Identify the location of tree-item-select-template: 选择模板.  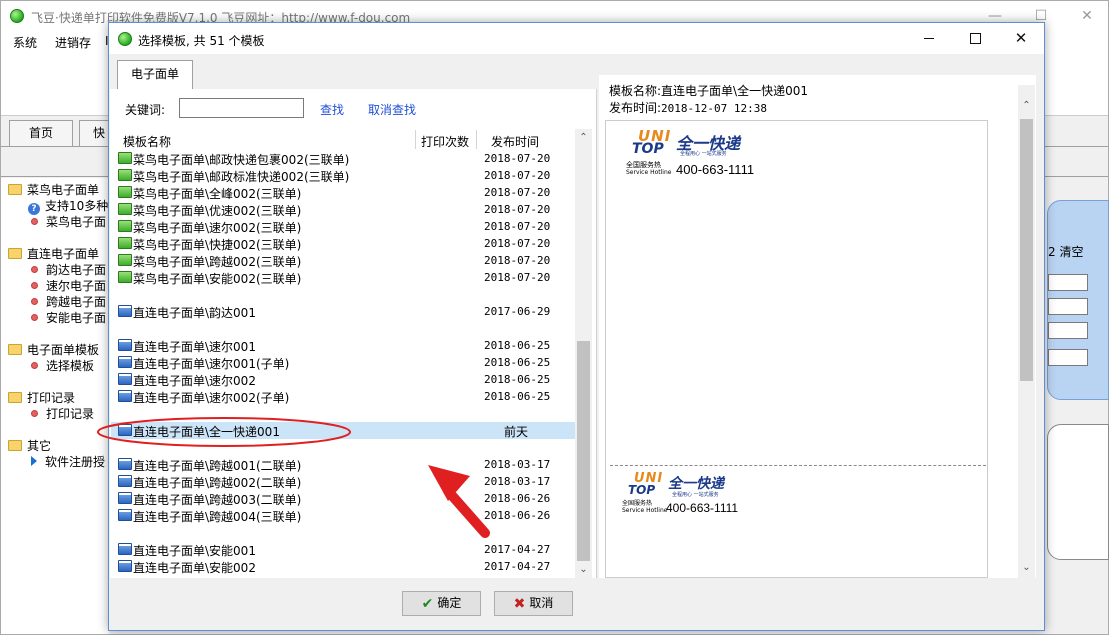
(62, 366).